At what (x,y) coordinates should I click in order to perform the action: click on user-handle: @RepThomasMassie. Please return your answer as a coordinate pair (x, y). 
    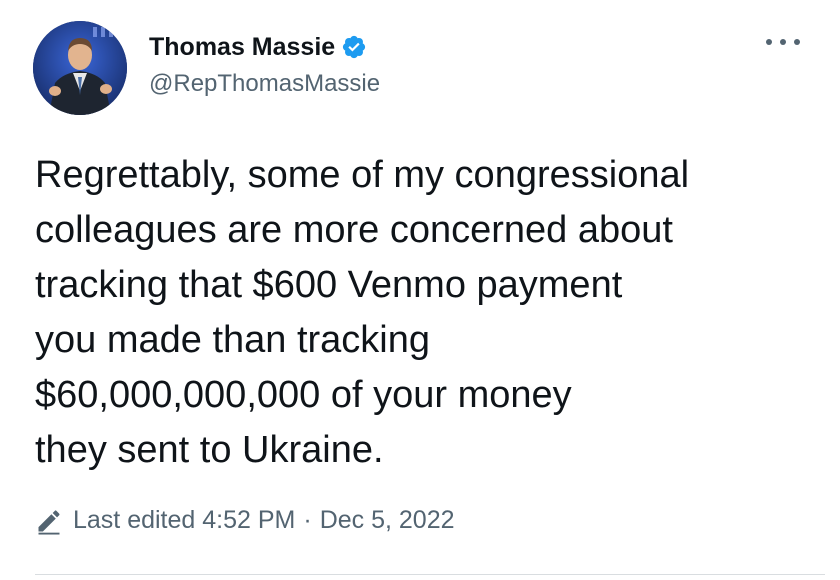
    Looking at the image, I should click on (264, 84).